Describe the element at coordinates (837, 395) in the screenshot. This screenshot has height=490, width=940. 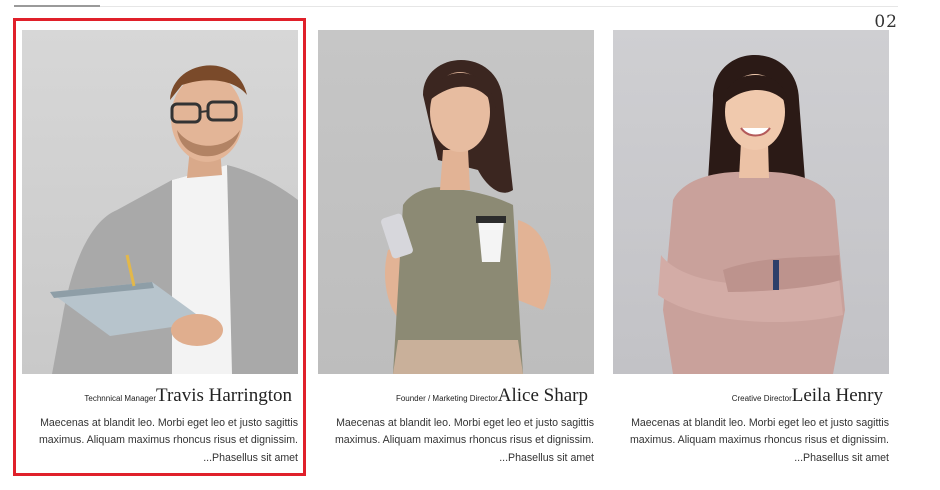
I see `team-name: Leila Henry` at that location.